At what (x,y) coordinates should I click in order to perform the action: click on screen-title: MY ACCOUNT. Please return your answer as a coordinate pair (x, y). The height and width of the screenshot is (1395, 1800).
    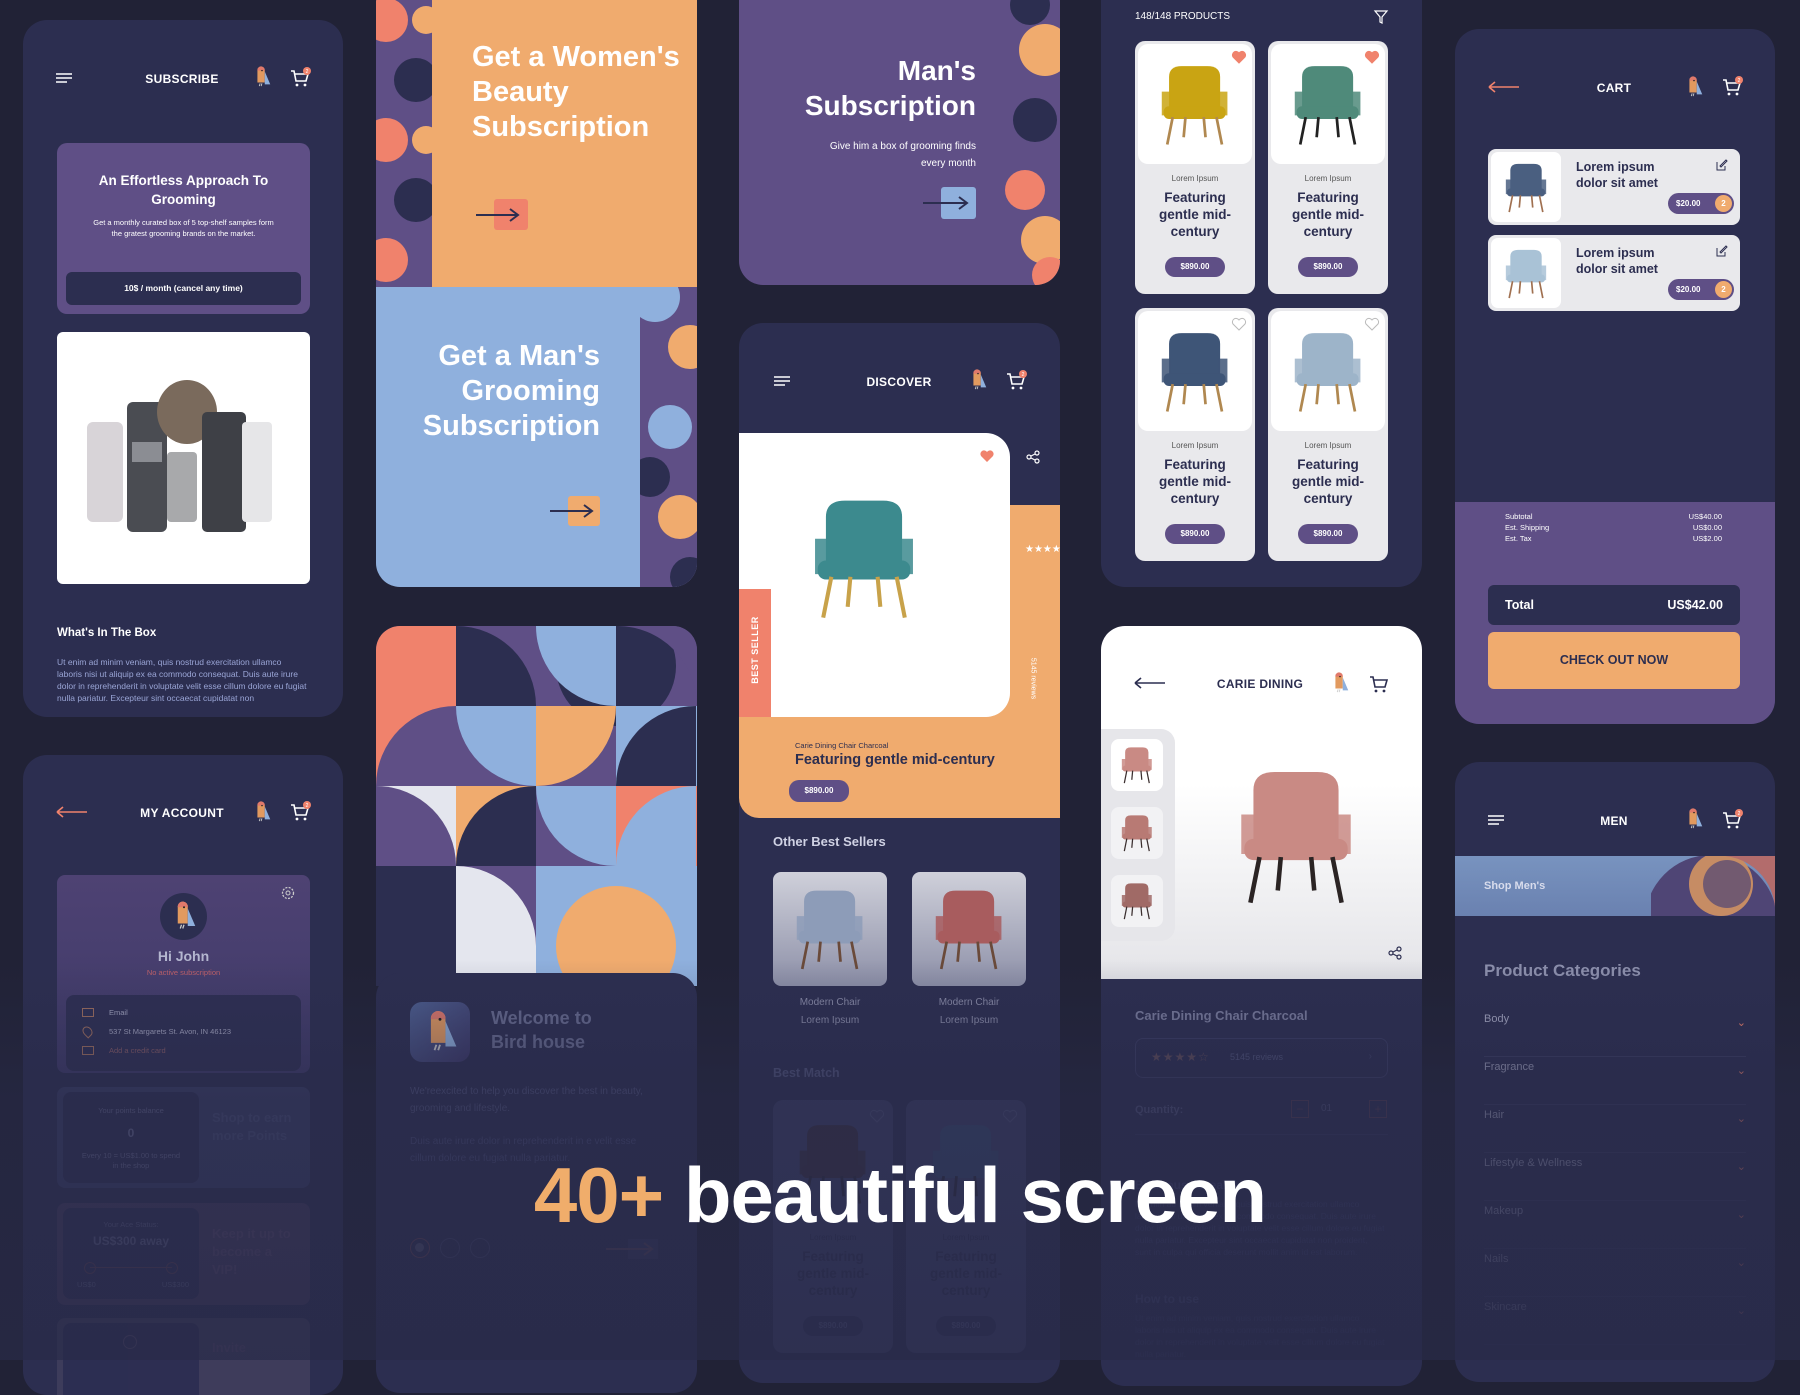
    Looking at the image, I should click on (182, 813).